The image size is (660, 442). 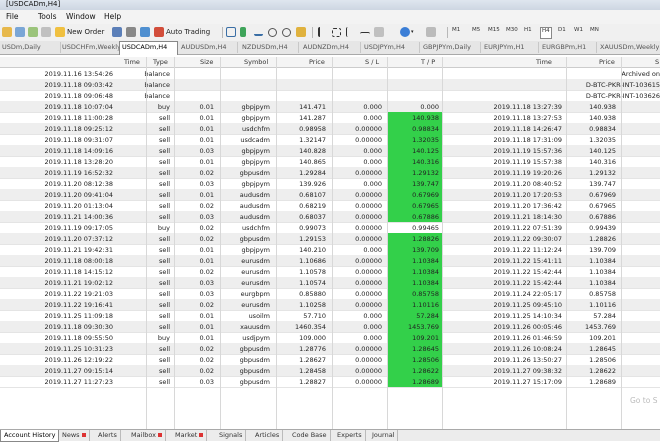 I want to click on line-chart-button, so click(x=258, y=32).